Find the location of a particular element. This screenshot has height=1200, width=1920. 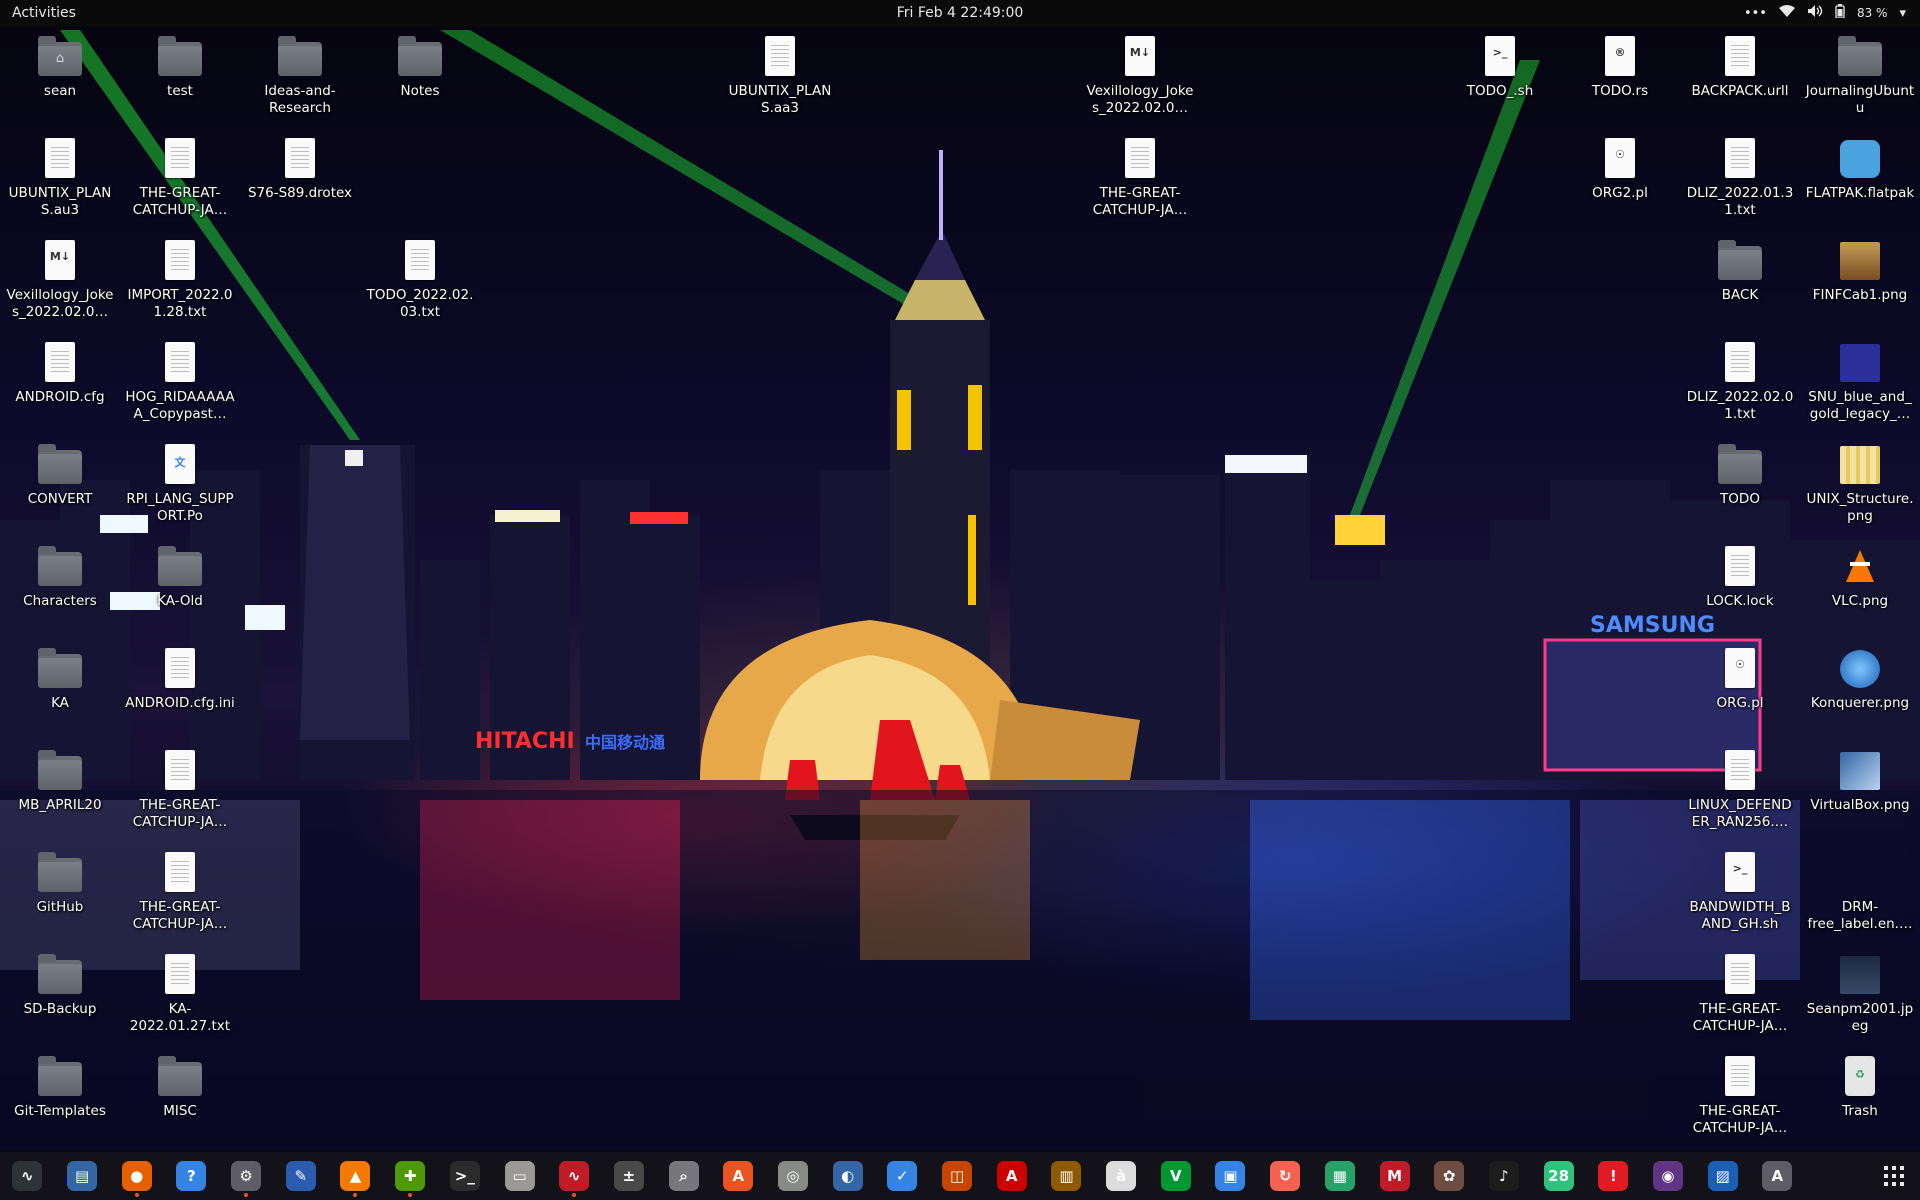

dock-app-search-utility: ⌕ is located at coordinates (684, 1176).